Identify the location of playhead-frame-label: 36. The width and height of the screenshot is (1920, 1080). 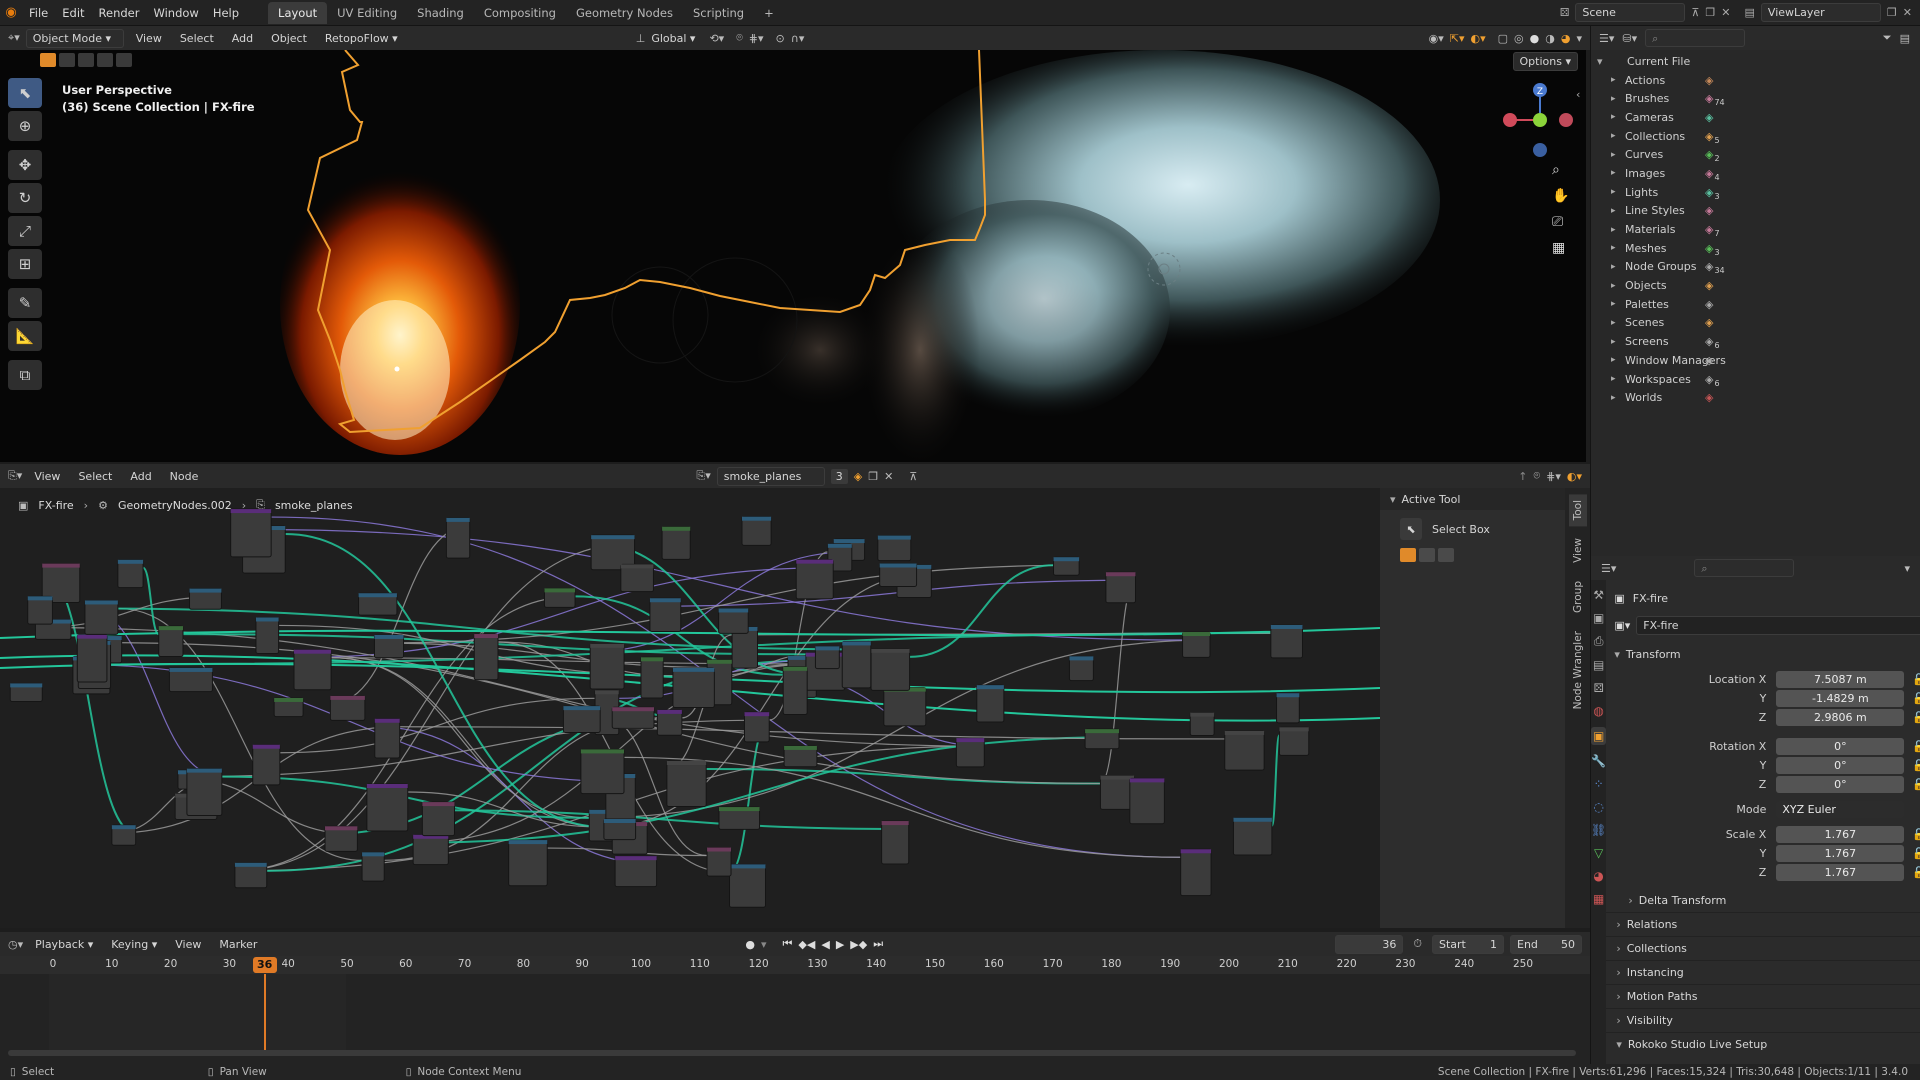
(265, 965).